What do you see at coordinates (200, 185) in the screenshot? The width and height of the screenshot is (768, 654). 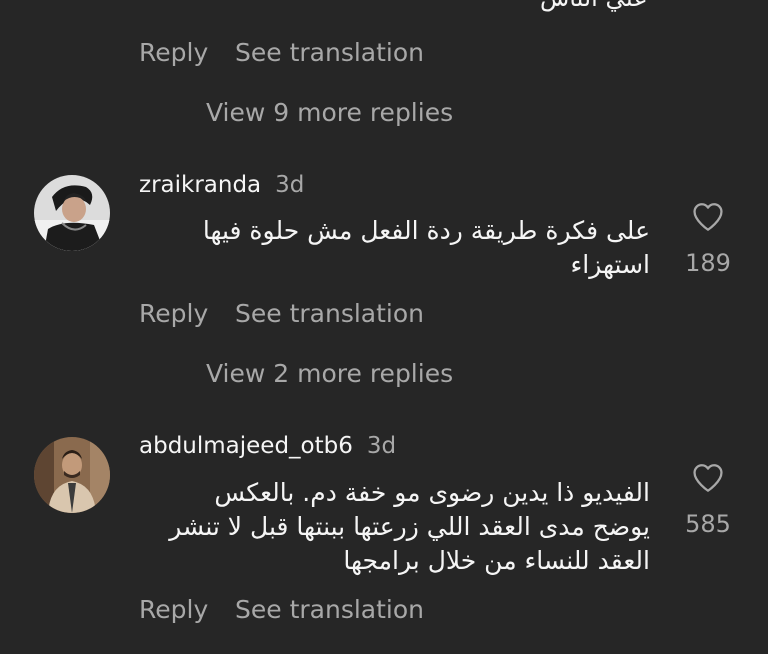 I see `username: zraikranda` at bounding box center [200, 185].